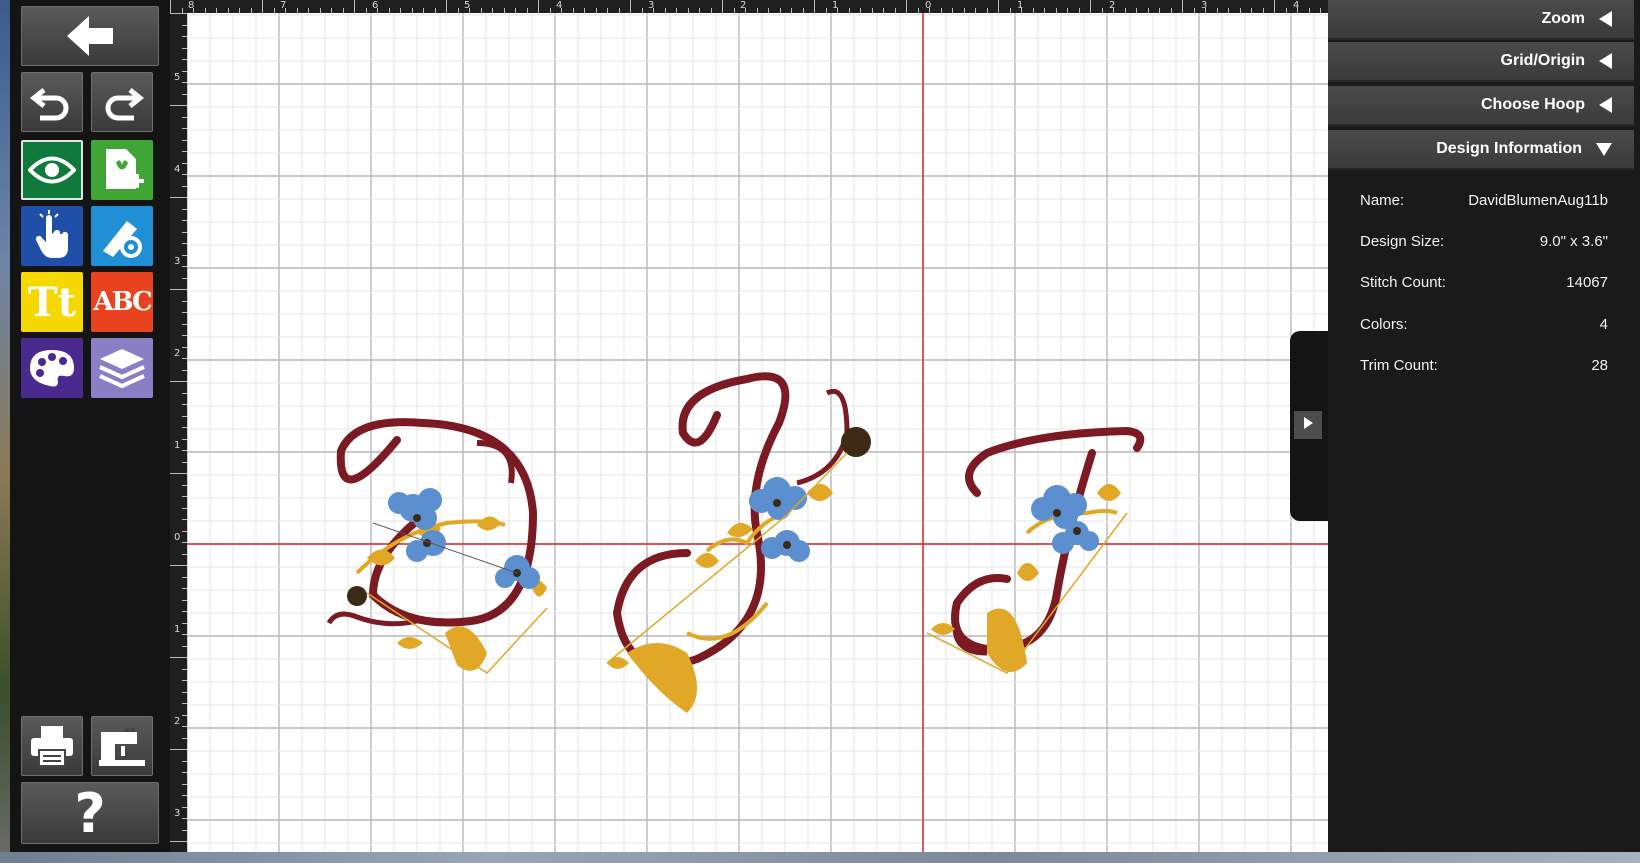 The image size is (1640, 863). Describe the element at coordinates (467, 5) in the screenshot. I see `ruler-top-label: 5` at that location.